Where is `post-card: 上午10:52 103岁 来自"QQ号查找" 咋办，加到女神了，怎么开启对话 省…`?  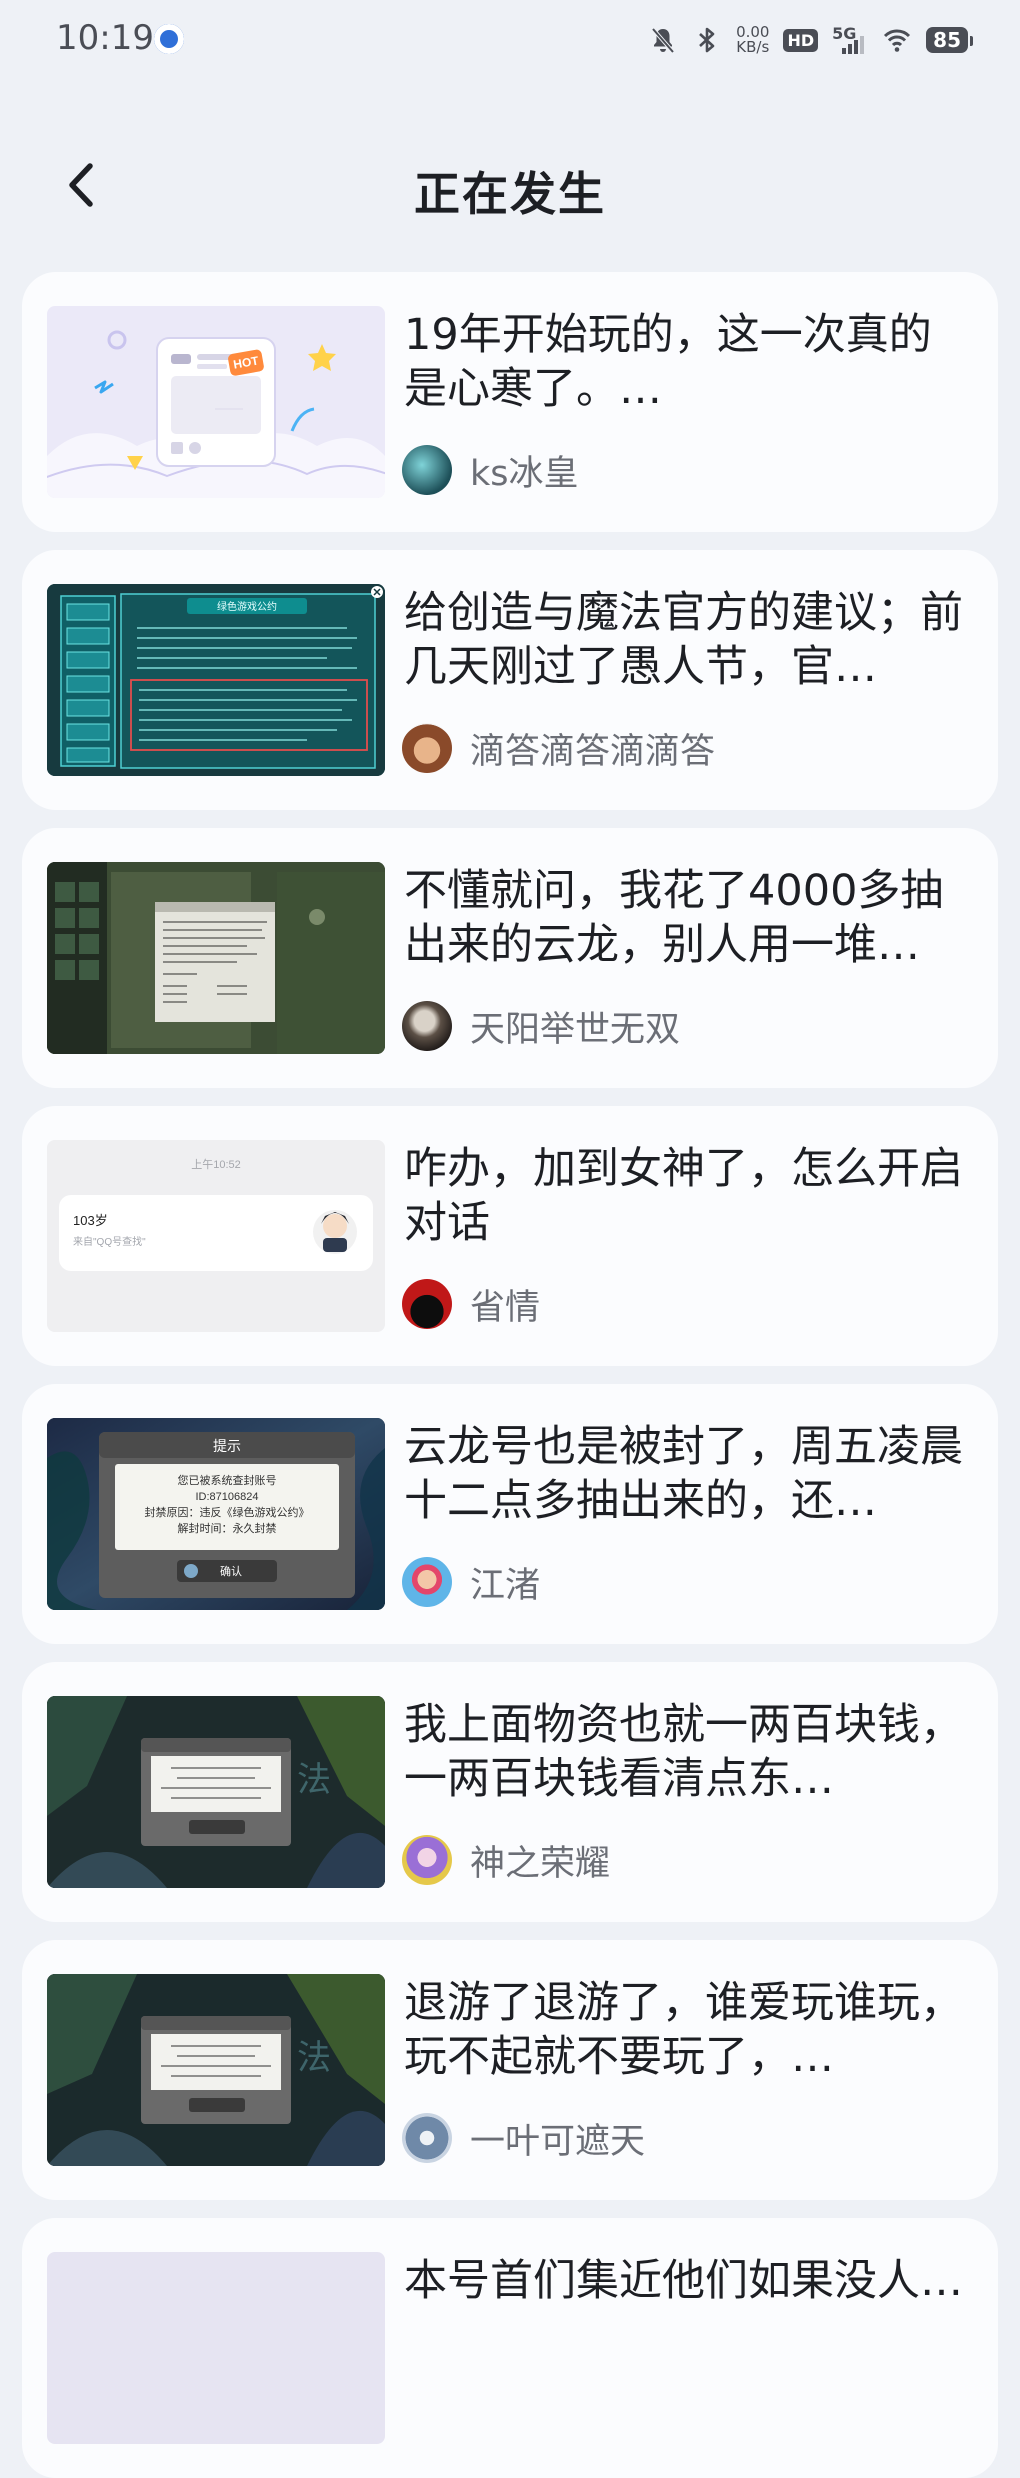 post-card: 上午10:52 103岁 来自"QQ号查找" 咋办，加到女神了，怎么开启对话 省… is located at coordinates (510, 1236).